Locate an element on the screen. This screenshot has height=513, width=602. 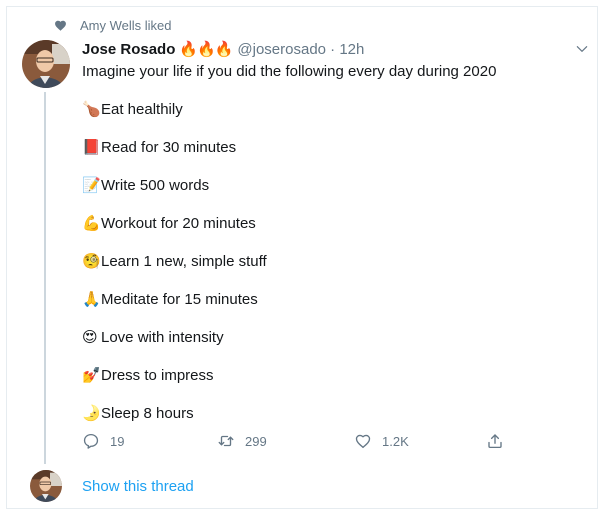
reply-button: 19 is located at coordinates (103, 441).